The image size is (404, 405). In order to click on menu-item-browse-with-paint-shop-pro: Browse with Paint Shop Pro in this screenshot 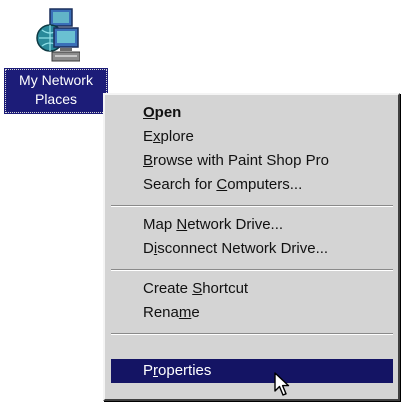, I will do `click(252, 161)`.